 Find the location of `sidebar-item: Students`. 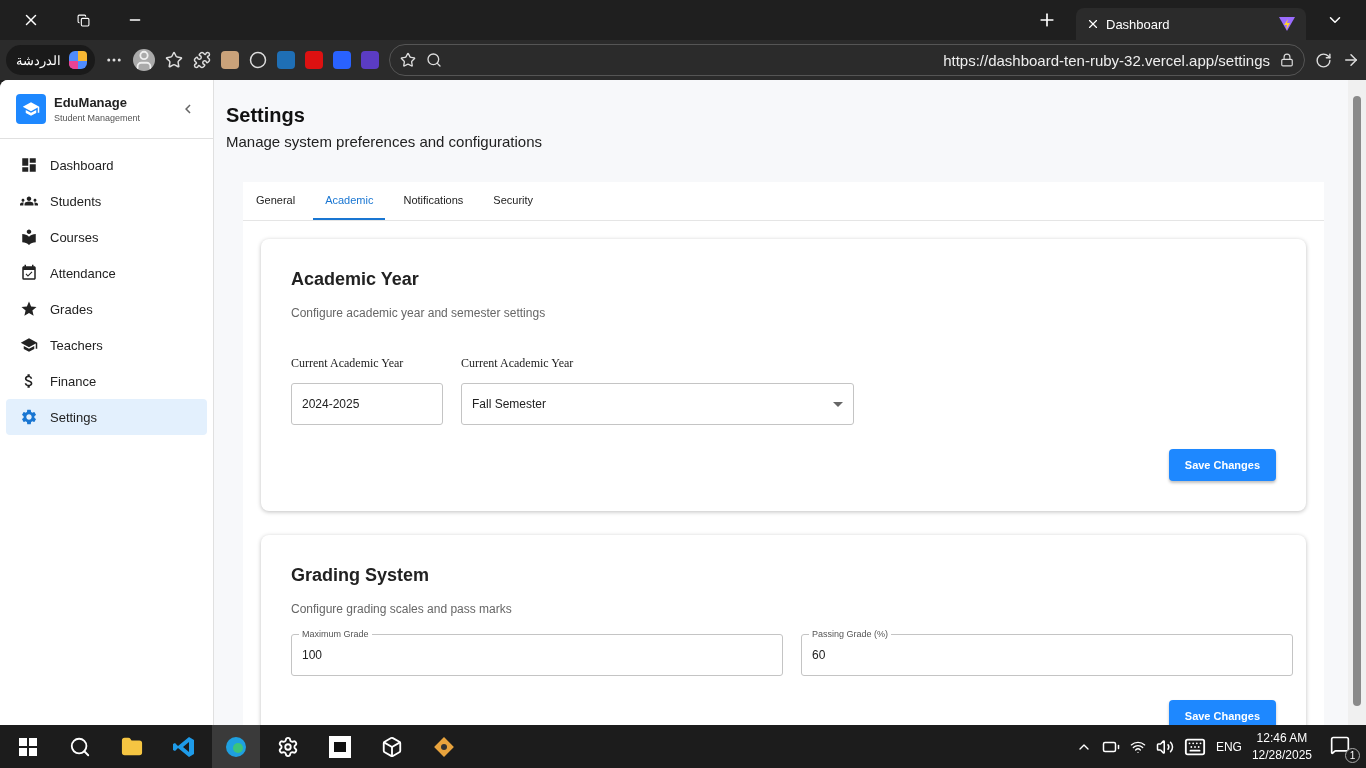

sidebar-item: Students is located at coordinates (106, 201).